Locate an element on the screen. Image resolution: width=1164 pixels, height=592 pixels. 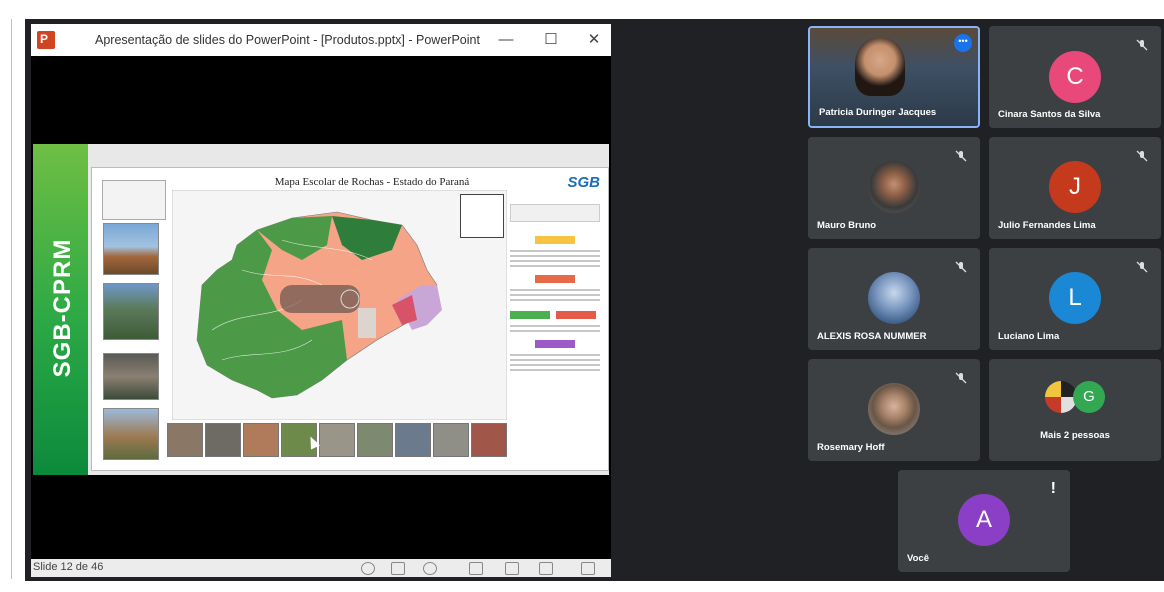
inset-map is located at coordinates (482, 216).